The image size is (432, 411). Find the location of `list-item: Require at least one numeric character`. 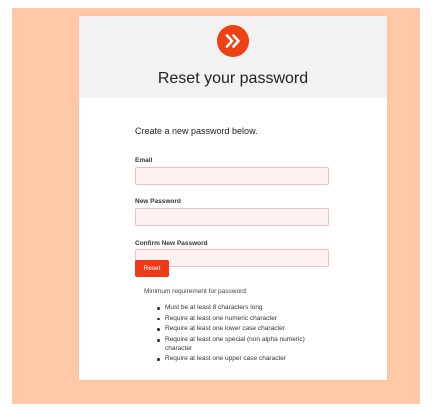

list-item: Require at least one numeric character is located at coordinates (240, 319).